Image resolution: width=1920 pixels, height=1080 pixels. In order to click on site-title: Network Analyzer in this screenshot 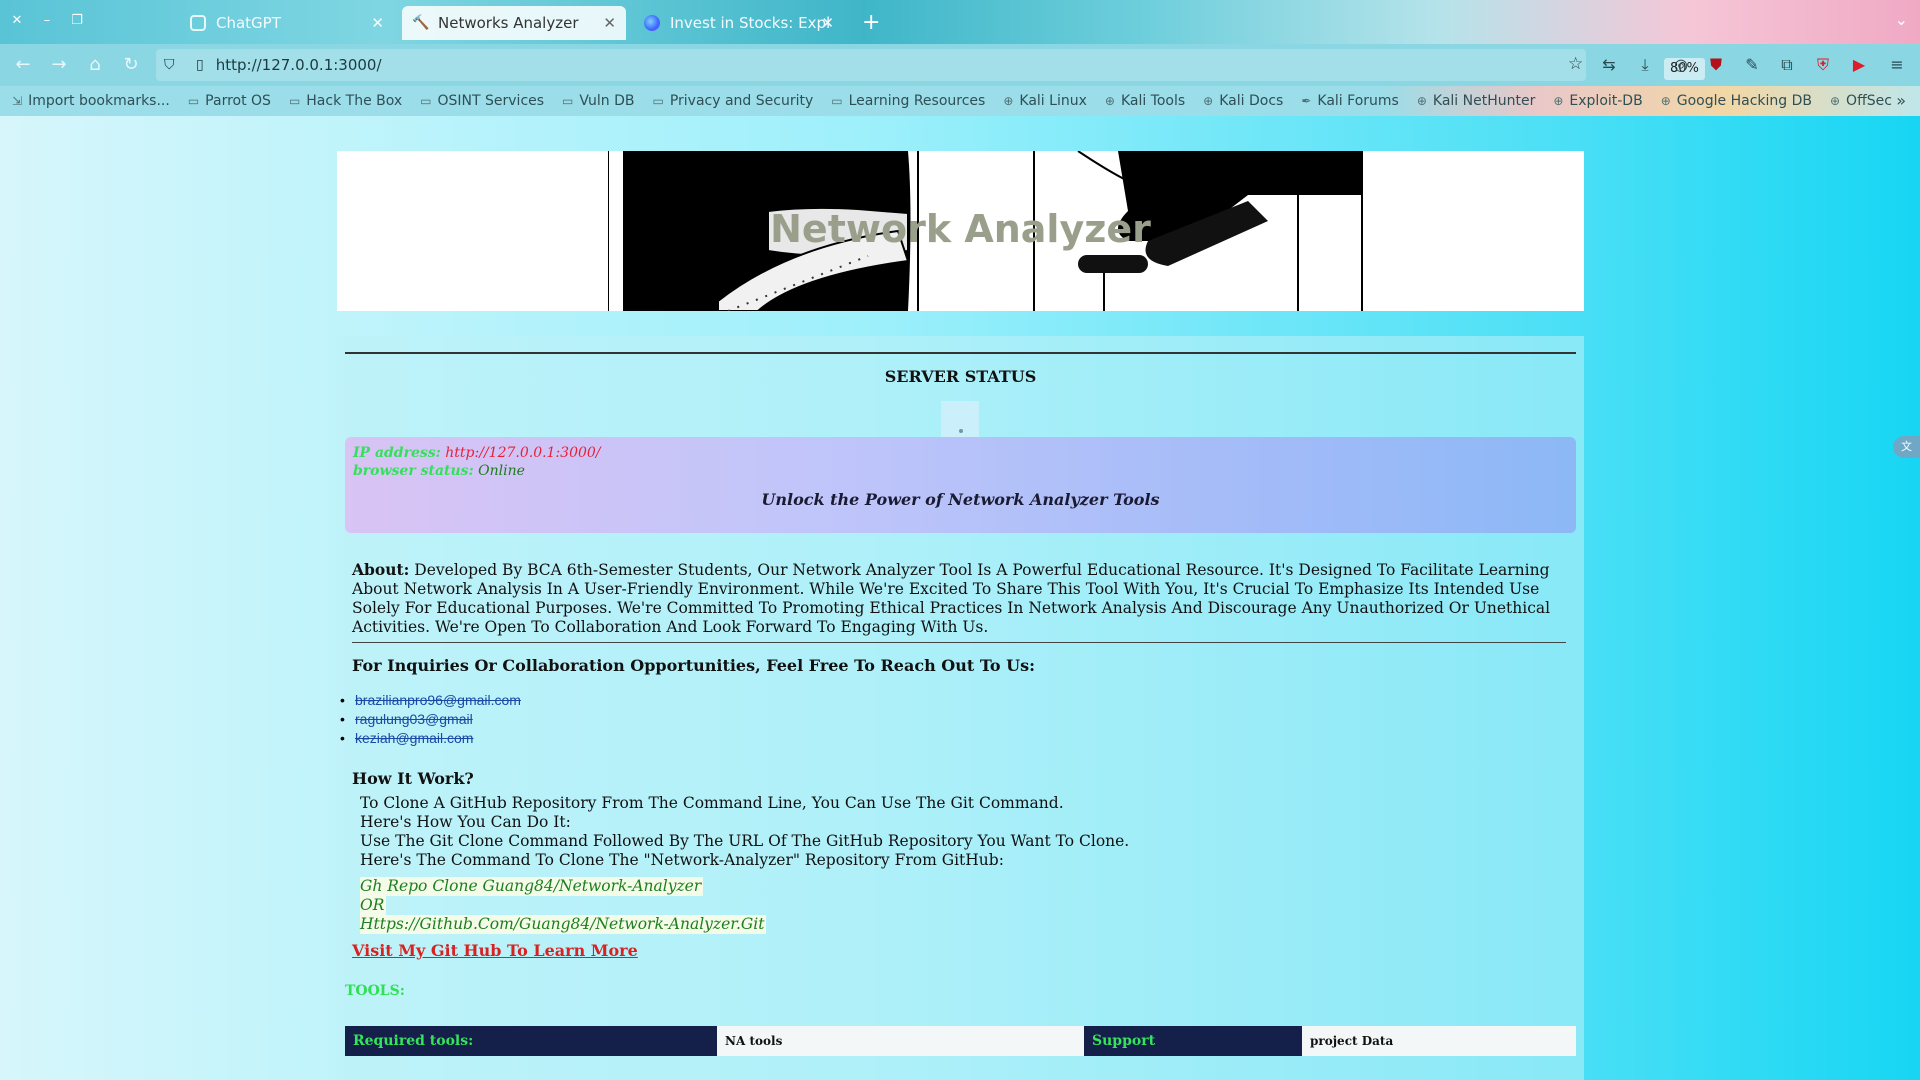, I will do `click(960, 229)`.